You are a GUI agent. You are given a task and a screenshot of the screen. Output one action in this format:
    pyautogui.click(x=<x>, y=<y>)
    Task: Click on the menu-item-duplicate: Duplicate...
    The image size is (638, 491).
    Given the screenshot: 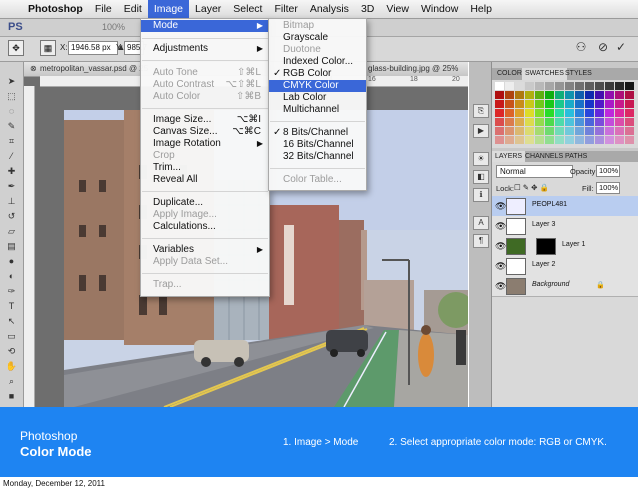 What is the action you would take?
    pyautogui.click(x=205, y=203)
    